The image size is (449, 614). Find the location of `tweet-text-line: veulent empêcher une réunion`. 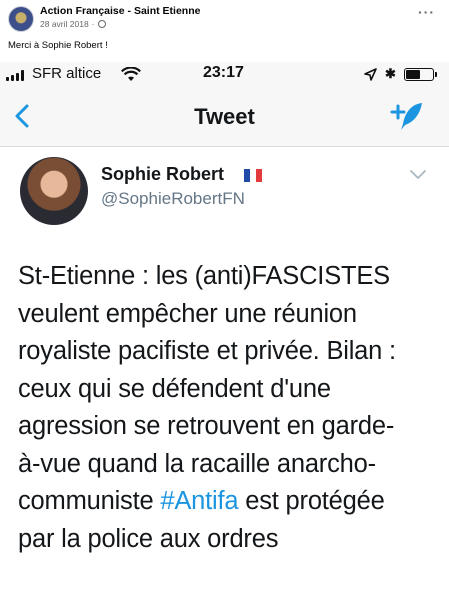

tweet-text-line: veulent empêcher une réunion is located at coordinates (187, 313).